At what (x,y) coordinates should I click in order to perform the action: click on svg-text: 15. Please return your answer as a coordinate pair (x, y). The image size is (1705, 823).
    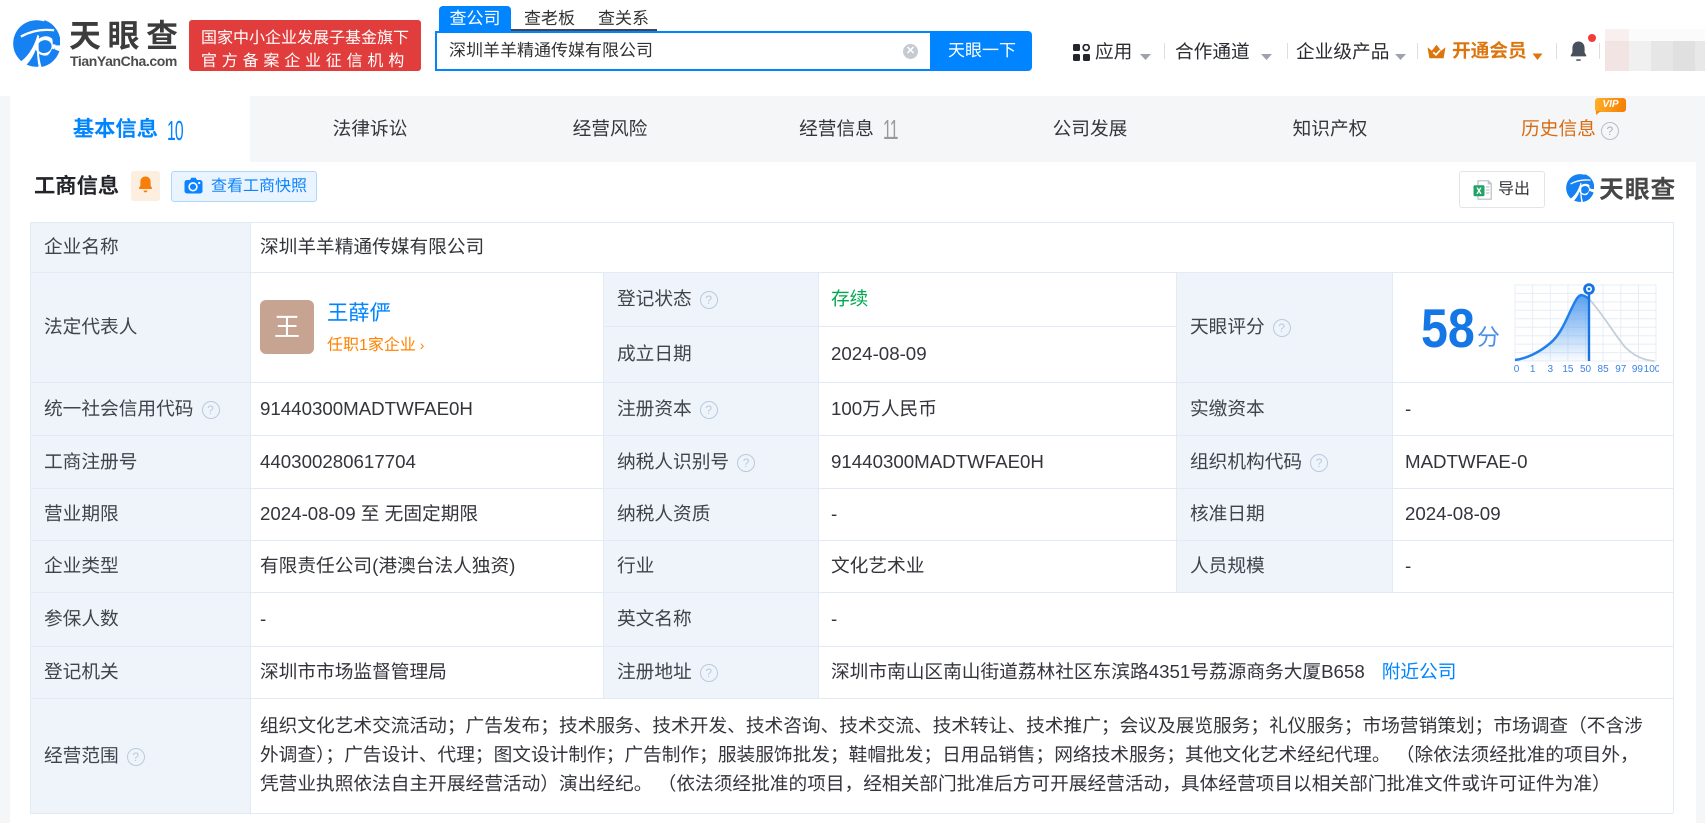
    Looking at the image, I should click on (1568, 369).